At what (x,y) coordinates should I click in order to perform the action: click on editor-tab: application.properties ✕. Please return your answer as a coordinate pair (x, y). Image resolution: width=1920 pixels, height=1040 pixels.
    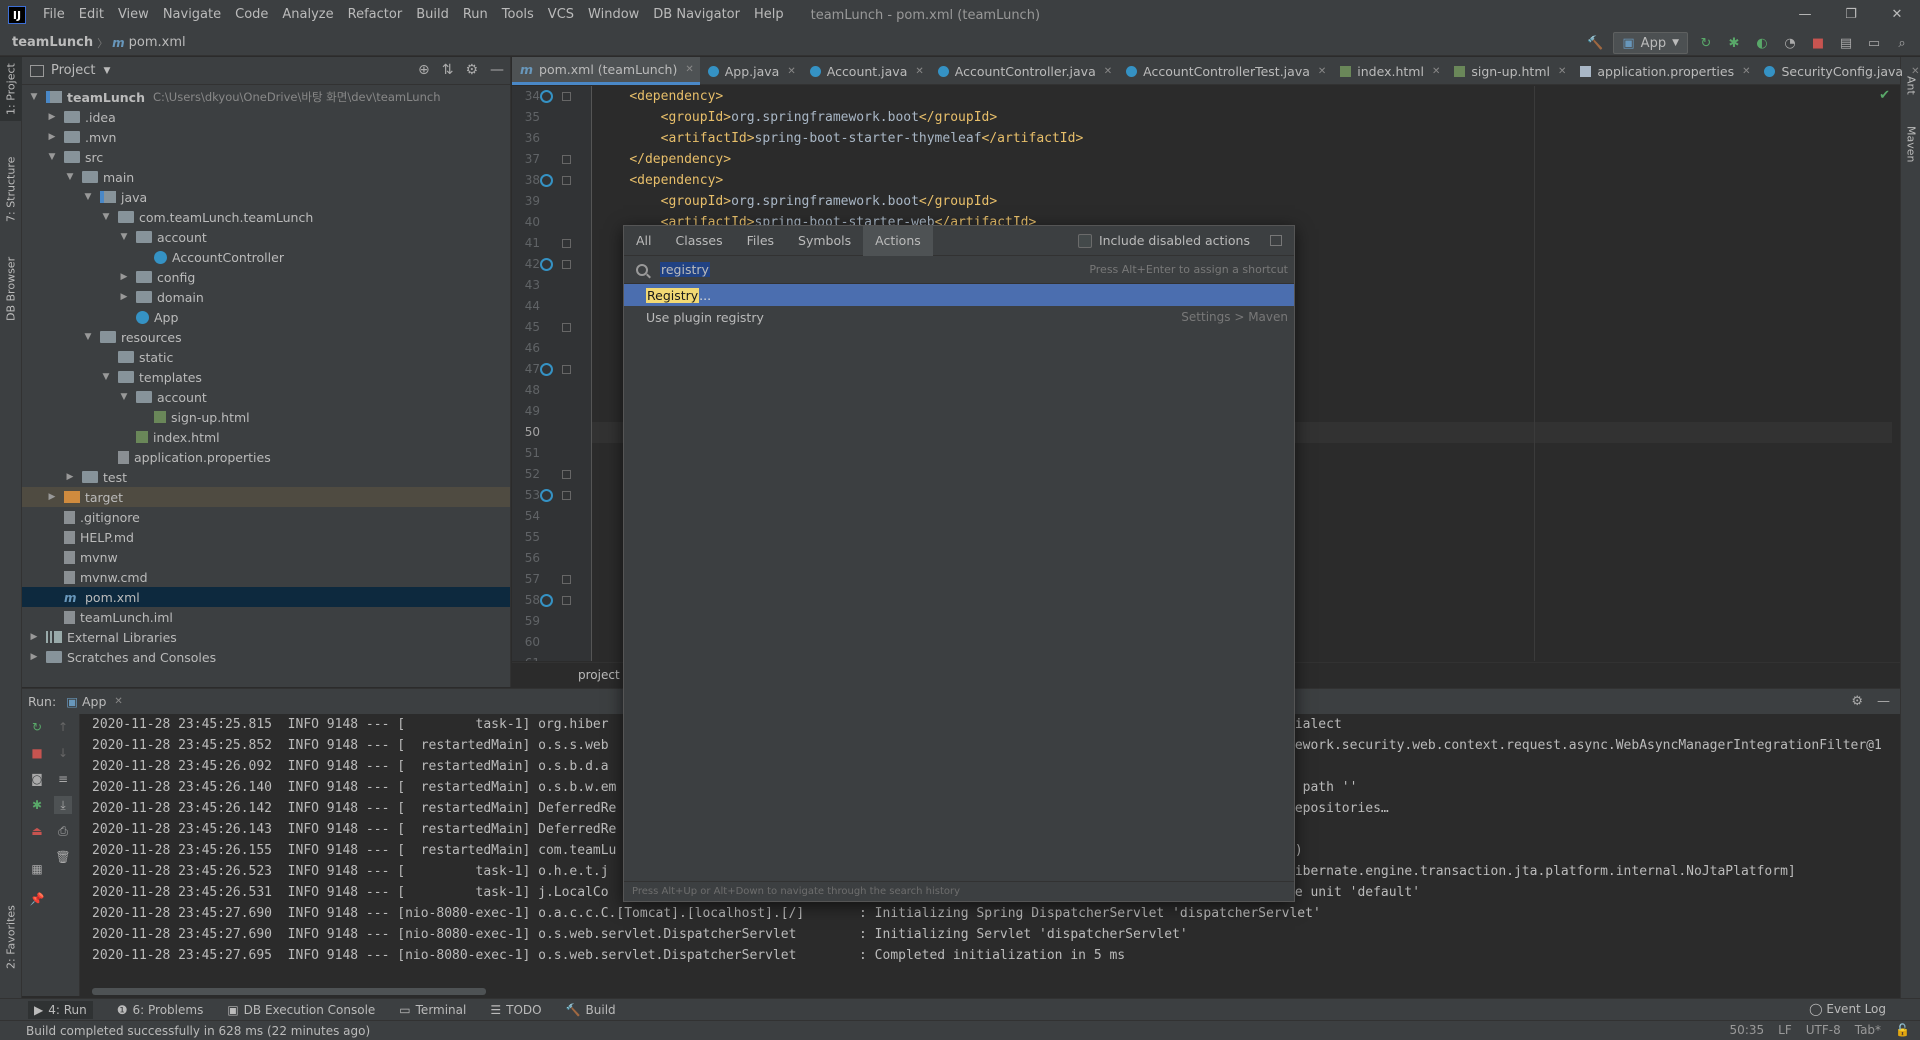
    Looking at the image, I should click on (1664, 71).